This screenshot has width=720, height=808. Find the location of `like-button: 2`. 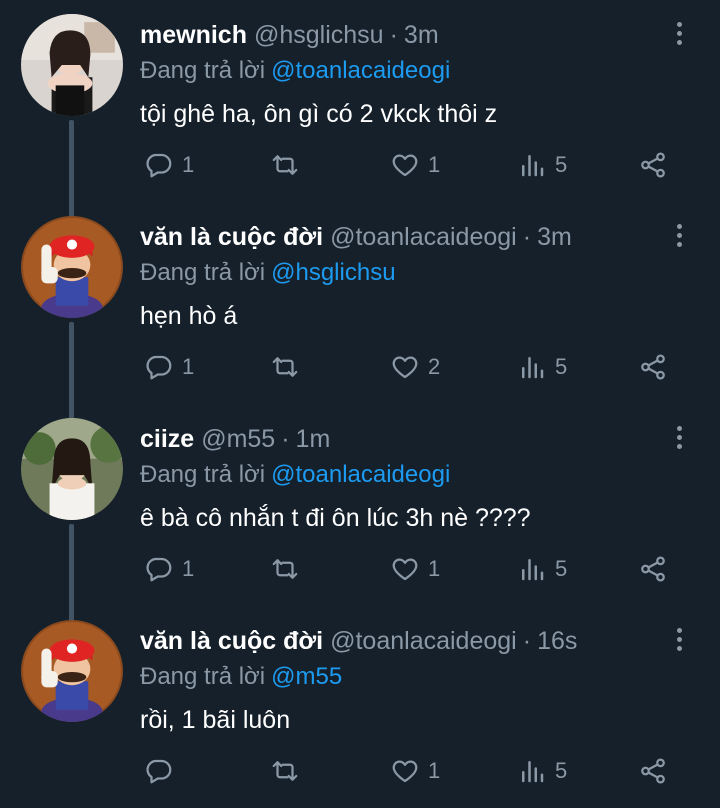

like-button: 2 is located at coordinates (415, 367).